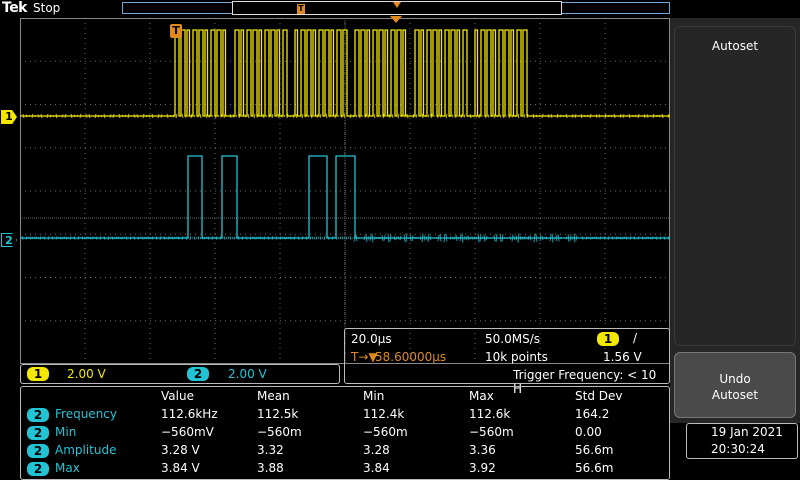  Describe the element at coordinates (189, 414) in the screenshot. I see `measurement-value: 112.6kHz` at that location.